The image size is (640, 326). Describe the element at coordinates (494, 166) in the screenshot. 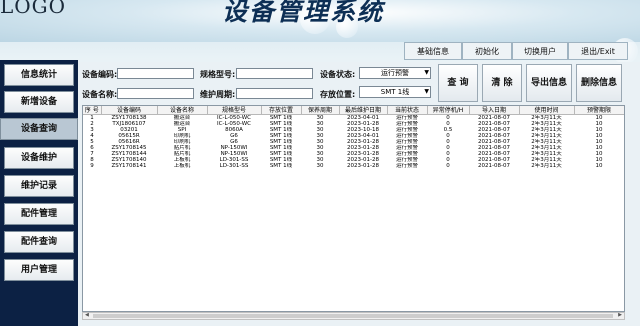

I see `table-cell: 2021-08-07` at that location.